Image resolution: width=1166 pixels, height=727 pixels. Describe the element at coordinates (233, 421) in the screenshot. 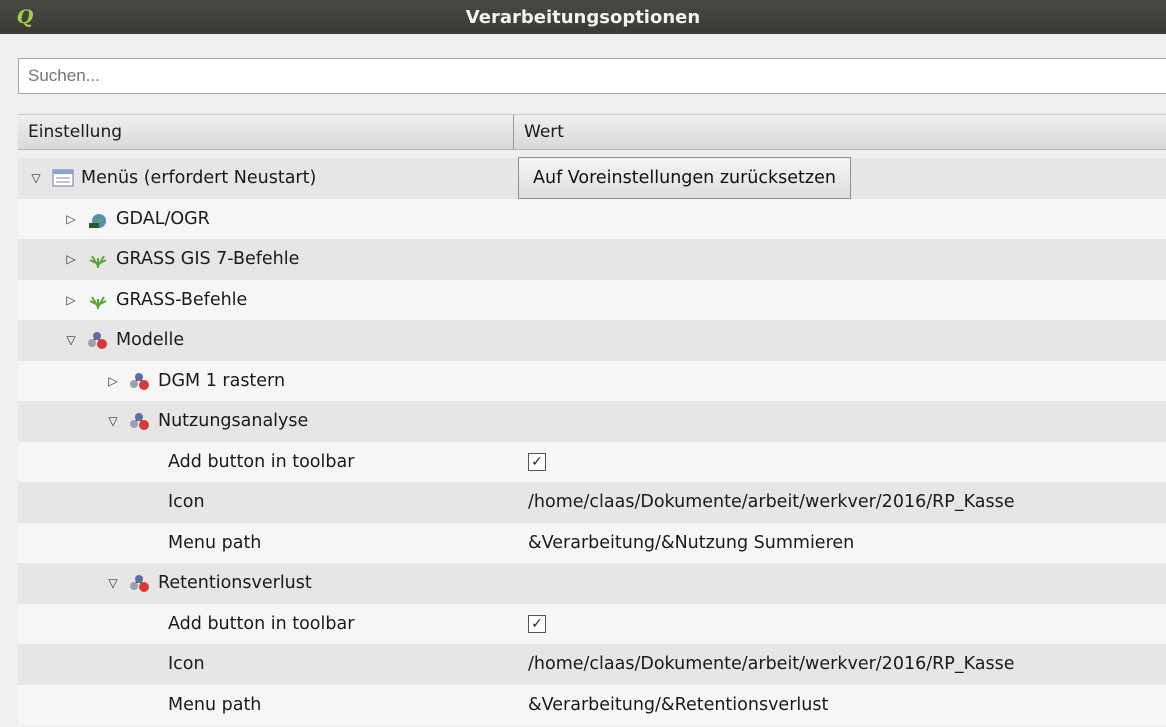

I see `tree-label: Nutzungsanalyse` at that location.